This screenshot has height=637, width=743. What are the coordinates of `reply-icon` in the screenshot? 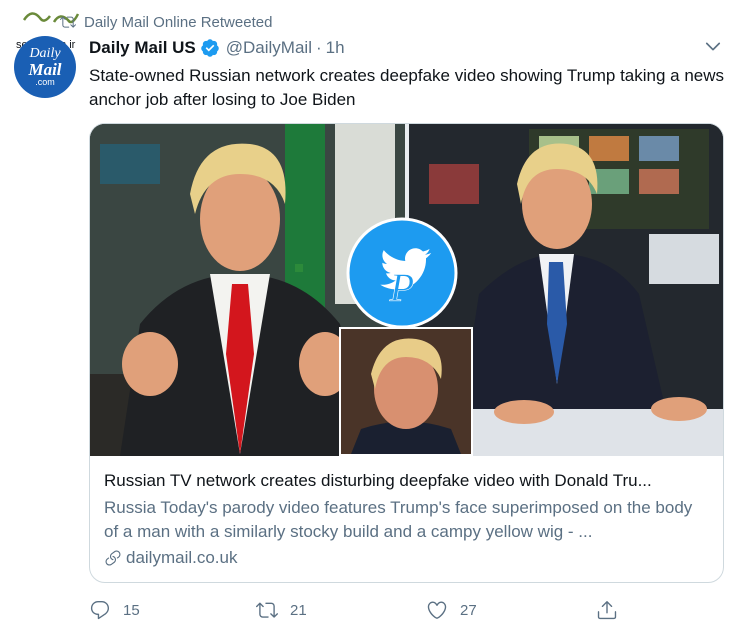 It's located at (100, 610).